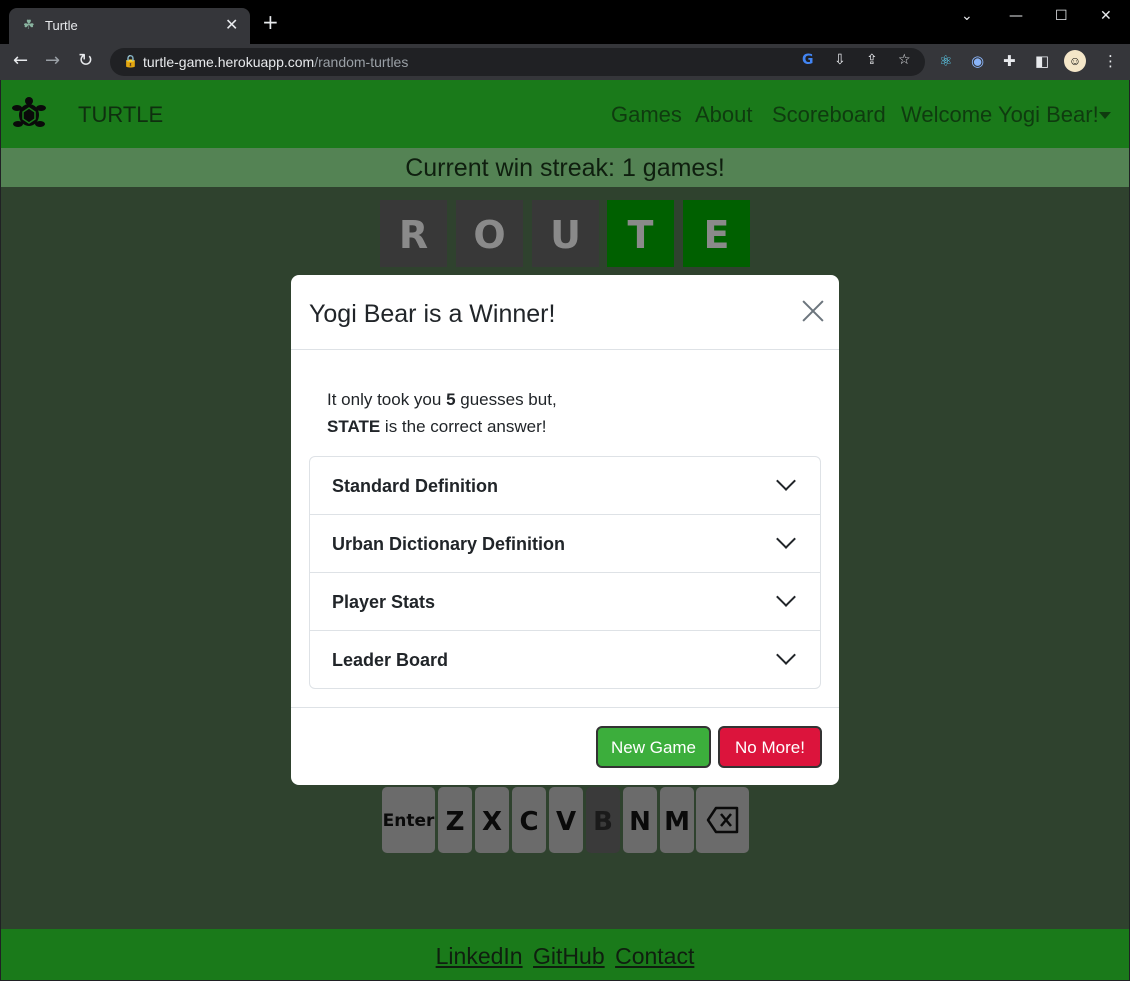 This screenshot has height=981, width=1130. I want to click on footer-link-github: GitHub, so click(569, 954).